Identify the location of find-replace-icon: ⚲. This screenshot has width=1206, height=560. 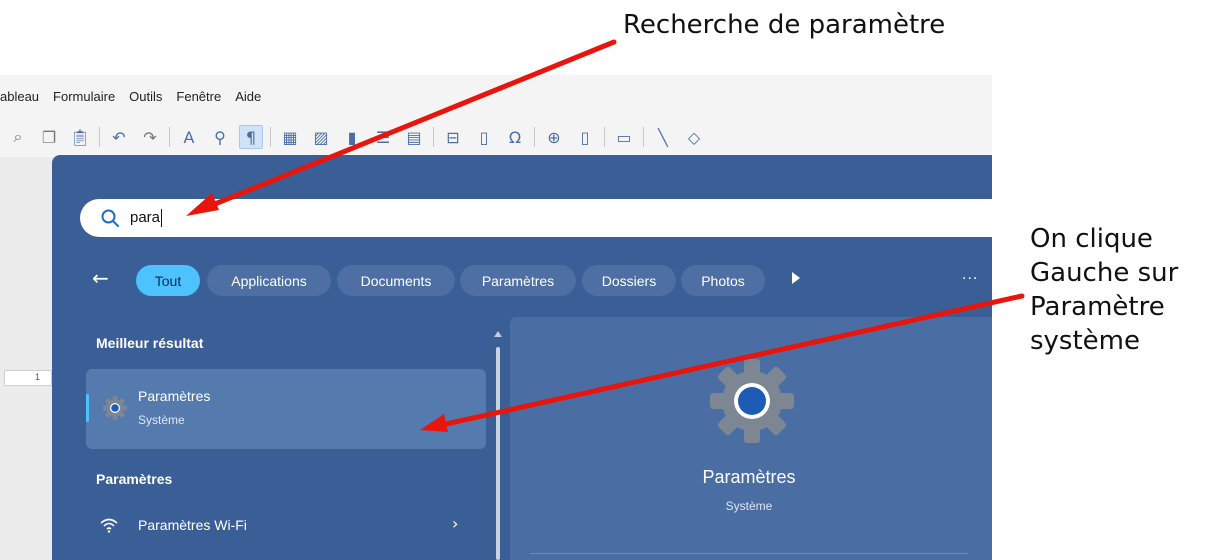
(220, 137).